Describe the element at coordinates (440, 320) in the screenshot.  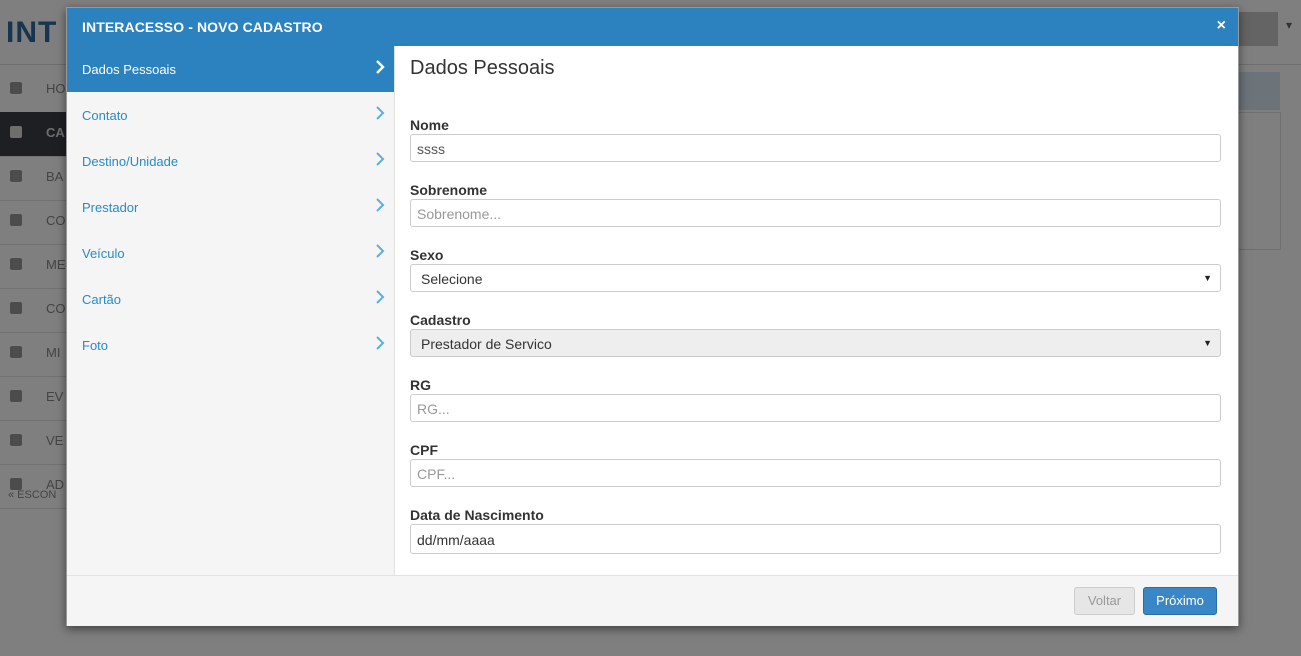
I see `cadastro-label: Cadastro` at that location.